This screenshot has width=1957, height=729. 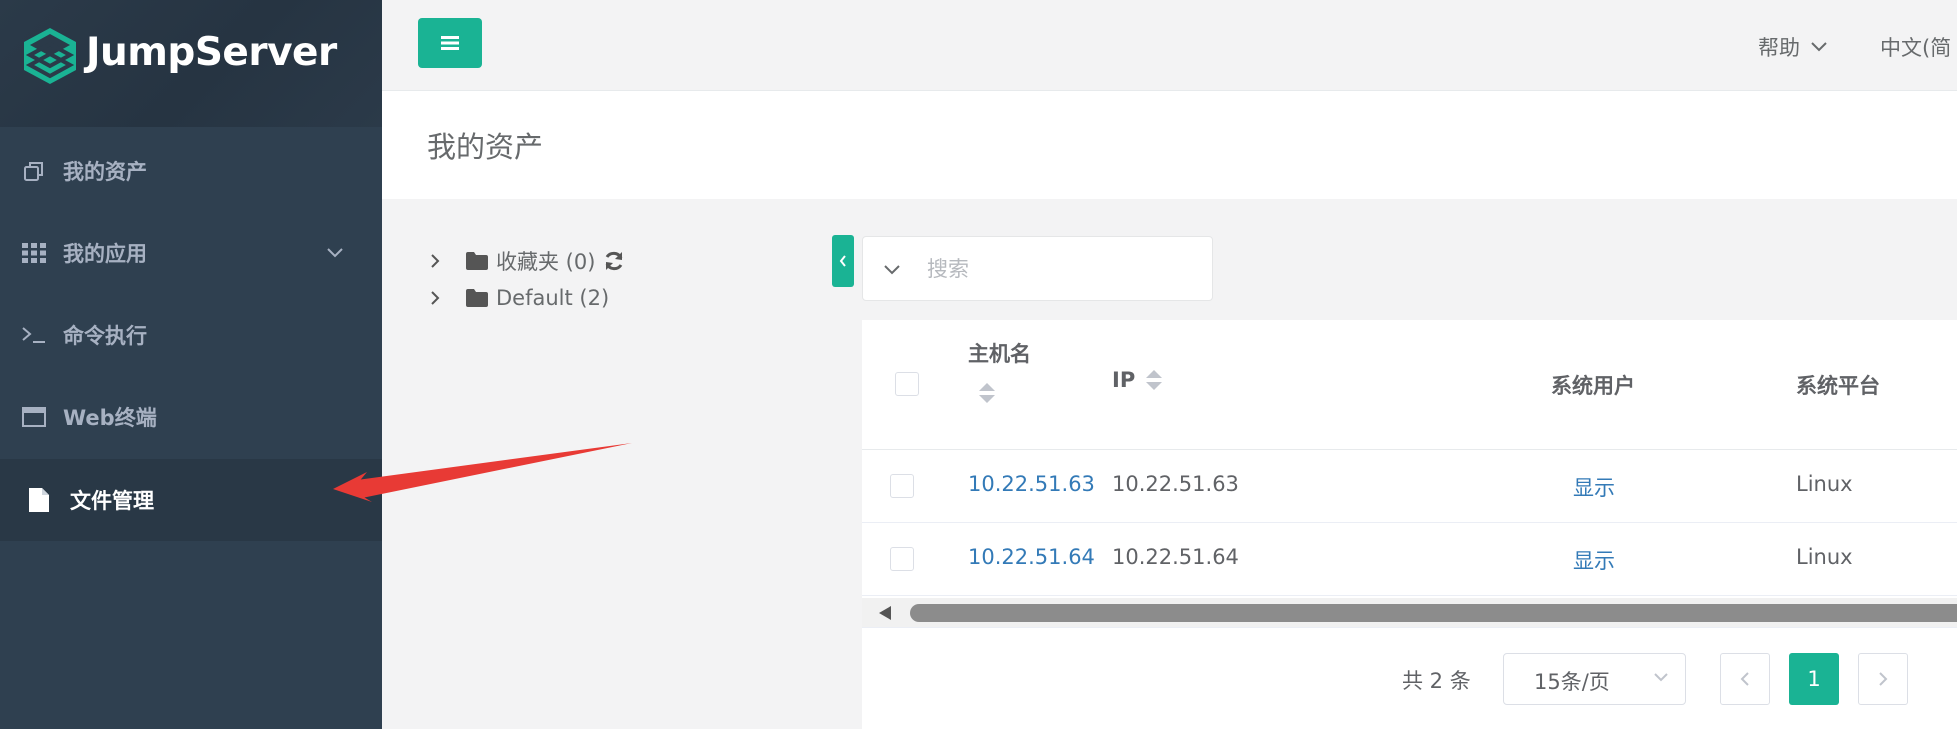 What do you see at coordinates (34, 171) in the screenshot?
I see `assets-icon` at bounding box center [34, 171].